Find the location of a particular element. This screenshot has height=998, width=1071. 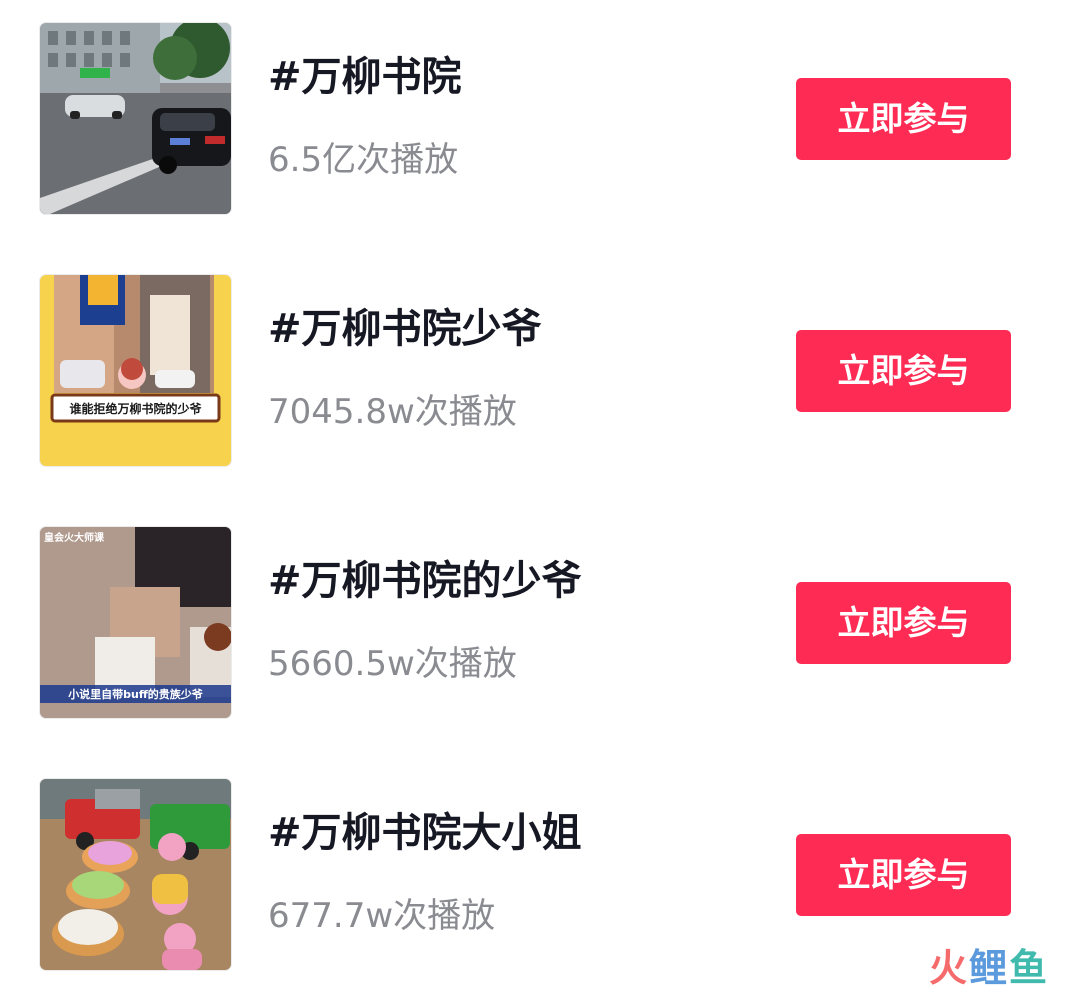

basketball-legs-image: 谁能拒绝万柳书院的少爷 is located at coordinates (135, 370).